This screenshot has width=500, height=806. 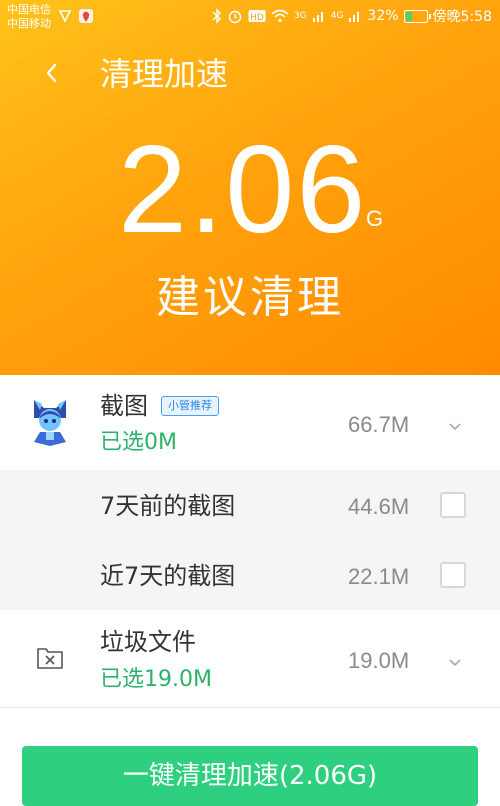 What do you see at coordinates (86, 16) in the screenshot?
I see `location-app-icon` at bounding box center [86, 16].